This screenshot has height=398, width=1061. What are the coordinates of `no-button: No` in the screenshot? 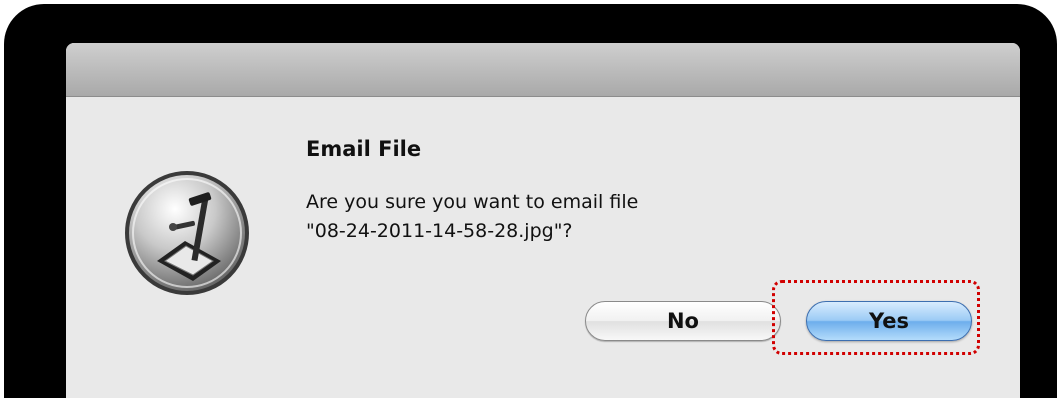 It's located at (683, 321).